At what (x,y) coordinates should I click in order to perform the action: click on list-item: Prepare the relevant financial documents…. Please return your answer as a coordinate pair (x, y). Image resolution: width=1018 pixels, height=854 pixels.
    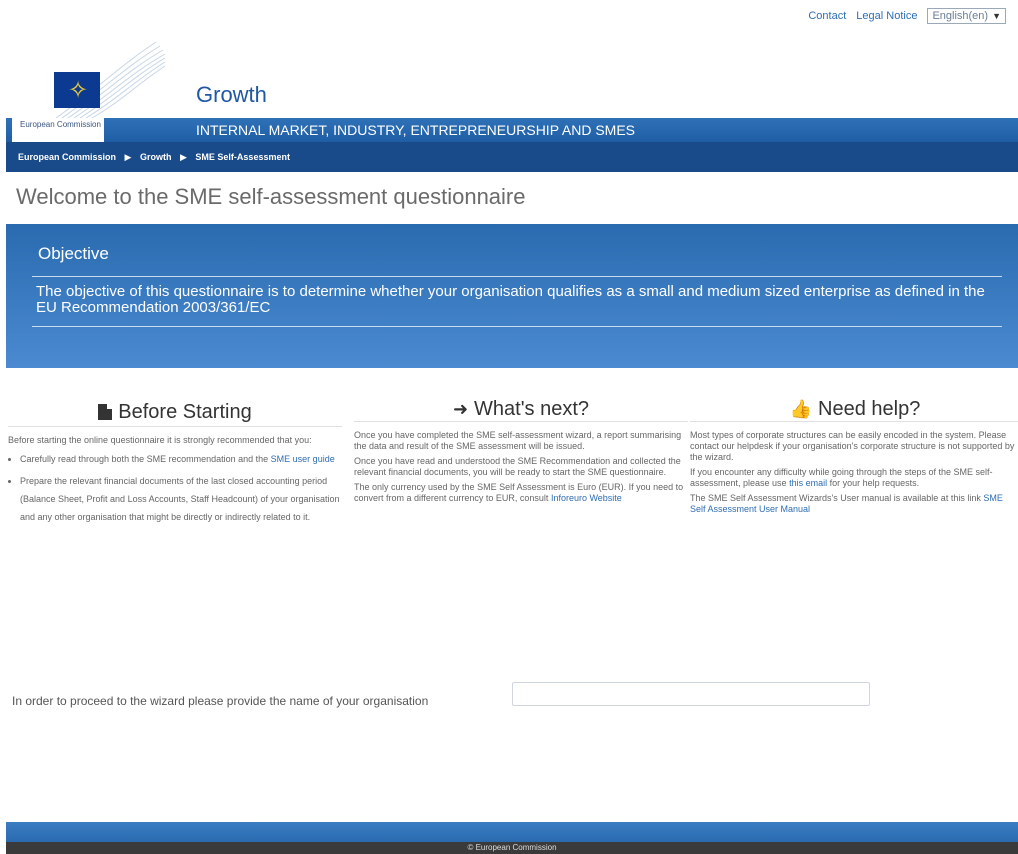
    Looking at the image, I should click on (181, 499).